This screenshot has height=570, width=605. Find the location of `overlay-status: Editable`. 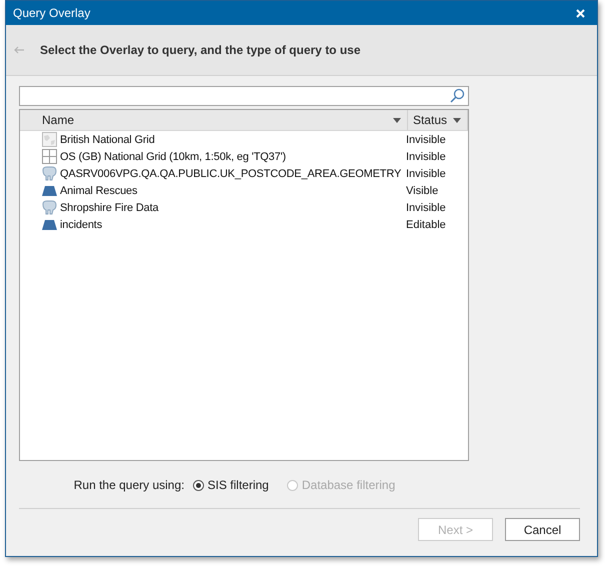

overlay-status: Editable is located at coordinates (425, 224).